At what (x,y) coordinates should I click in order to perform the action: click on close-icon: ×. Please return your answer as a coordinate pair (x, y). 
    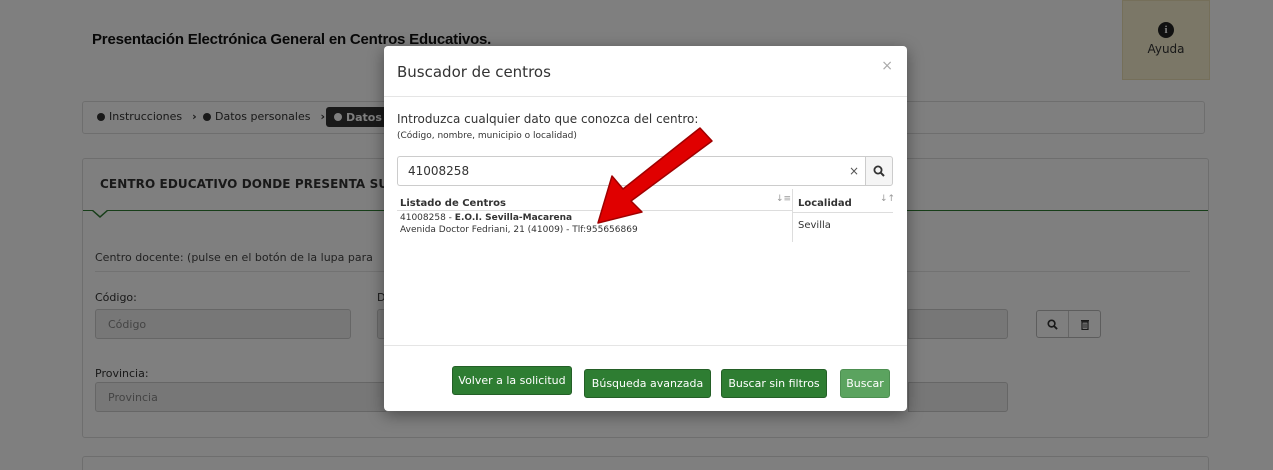
    Looking at the image, I should click on (887, 66).